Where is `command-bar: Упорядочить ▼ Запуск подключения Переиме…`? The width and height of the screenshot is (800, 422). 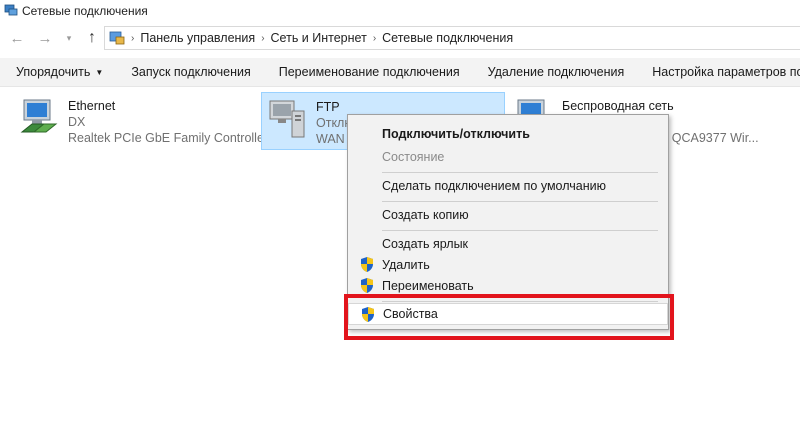
command-bar: Упорядочить ▼ Запуск подключения Переиме… is located at coordinates (400, 72).